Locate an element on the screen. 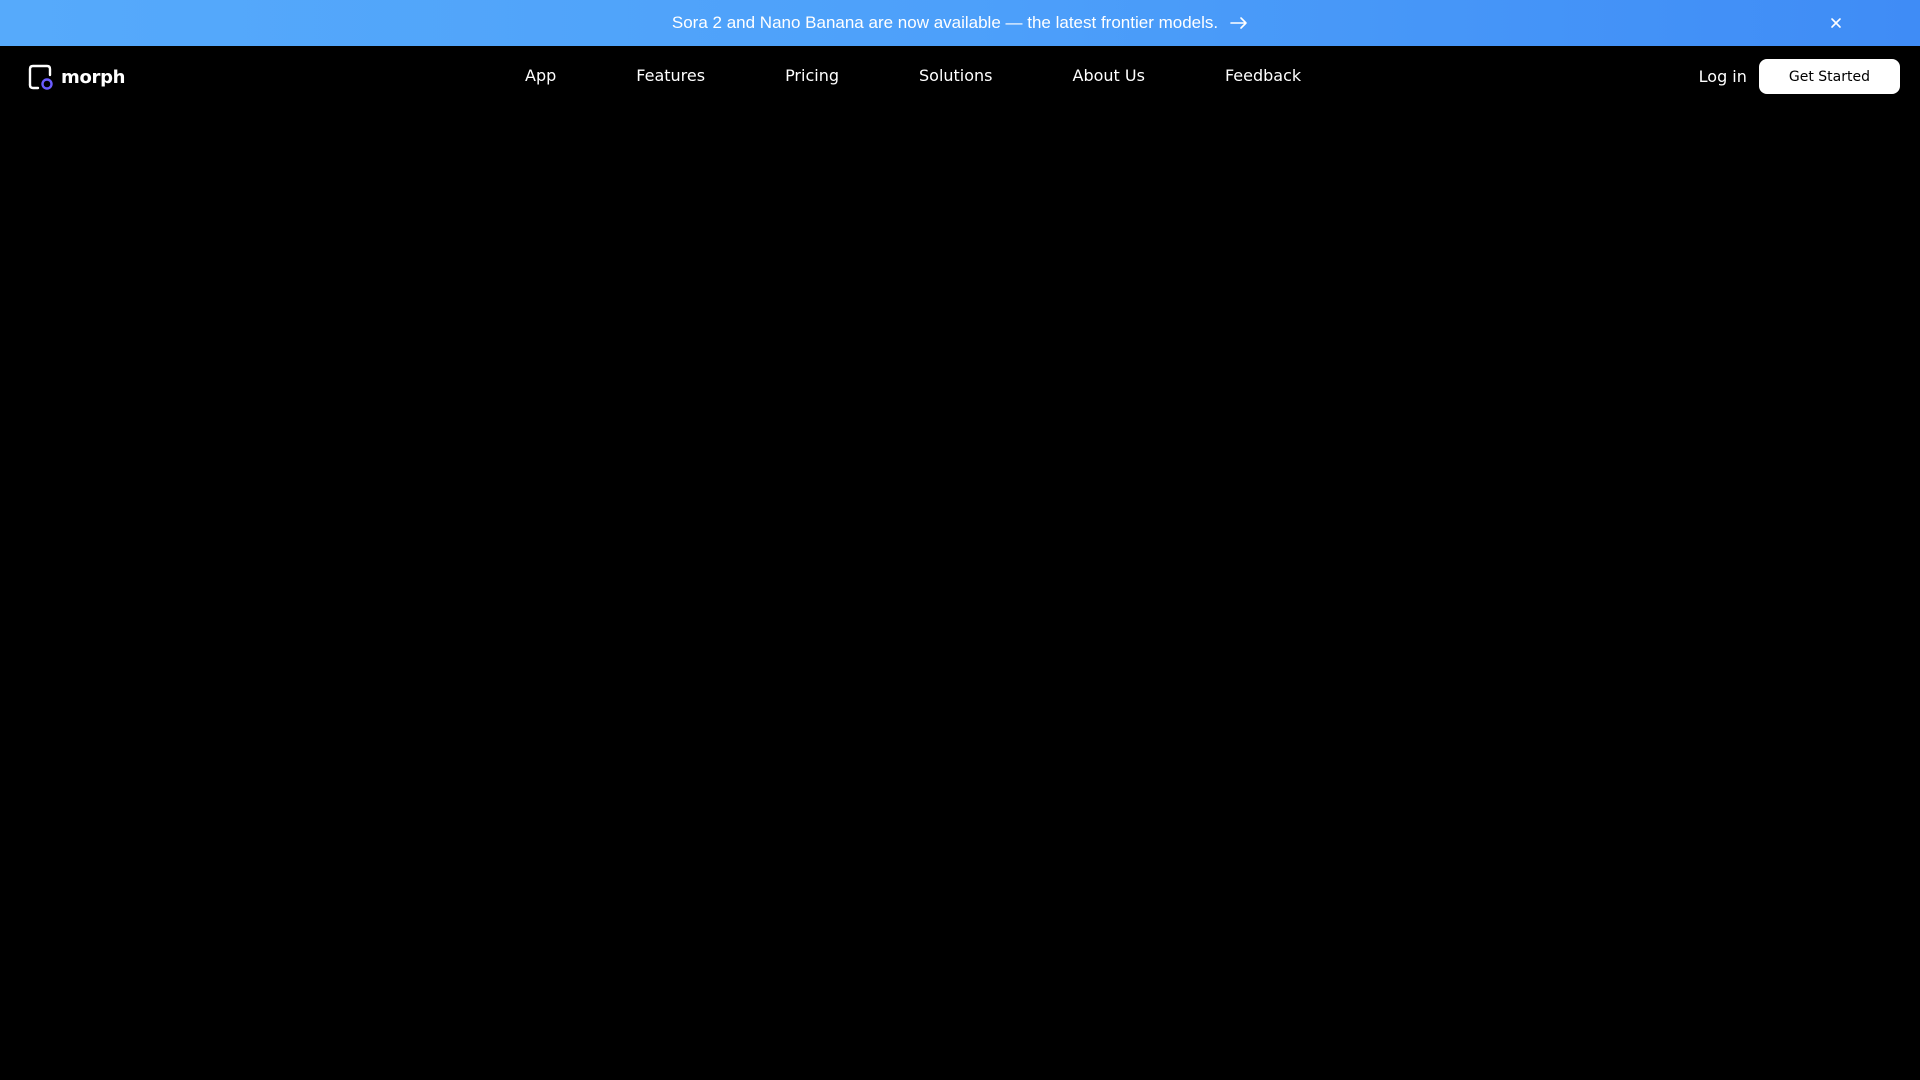 The height and width of the screenshot is (1080, 1920). arrow-right-icon is located at coordinates (1238, 23).